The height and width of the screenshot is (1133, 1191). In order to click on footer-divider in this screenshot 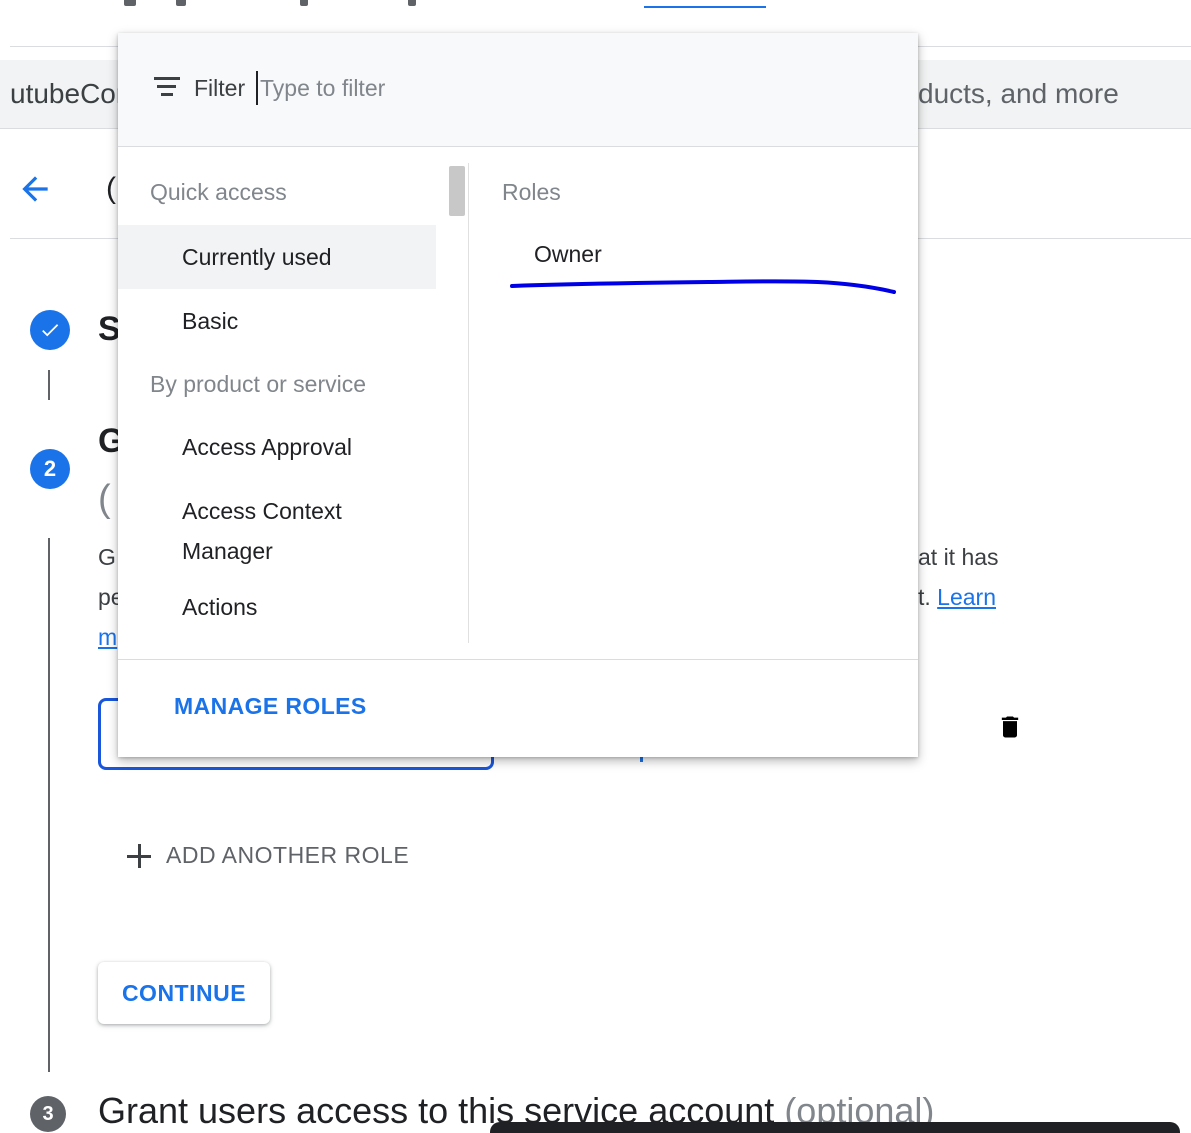, I will do `click(518, 659)`.